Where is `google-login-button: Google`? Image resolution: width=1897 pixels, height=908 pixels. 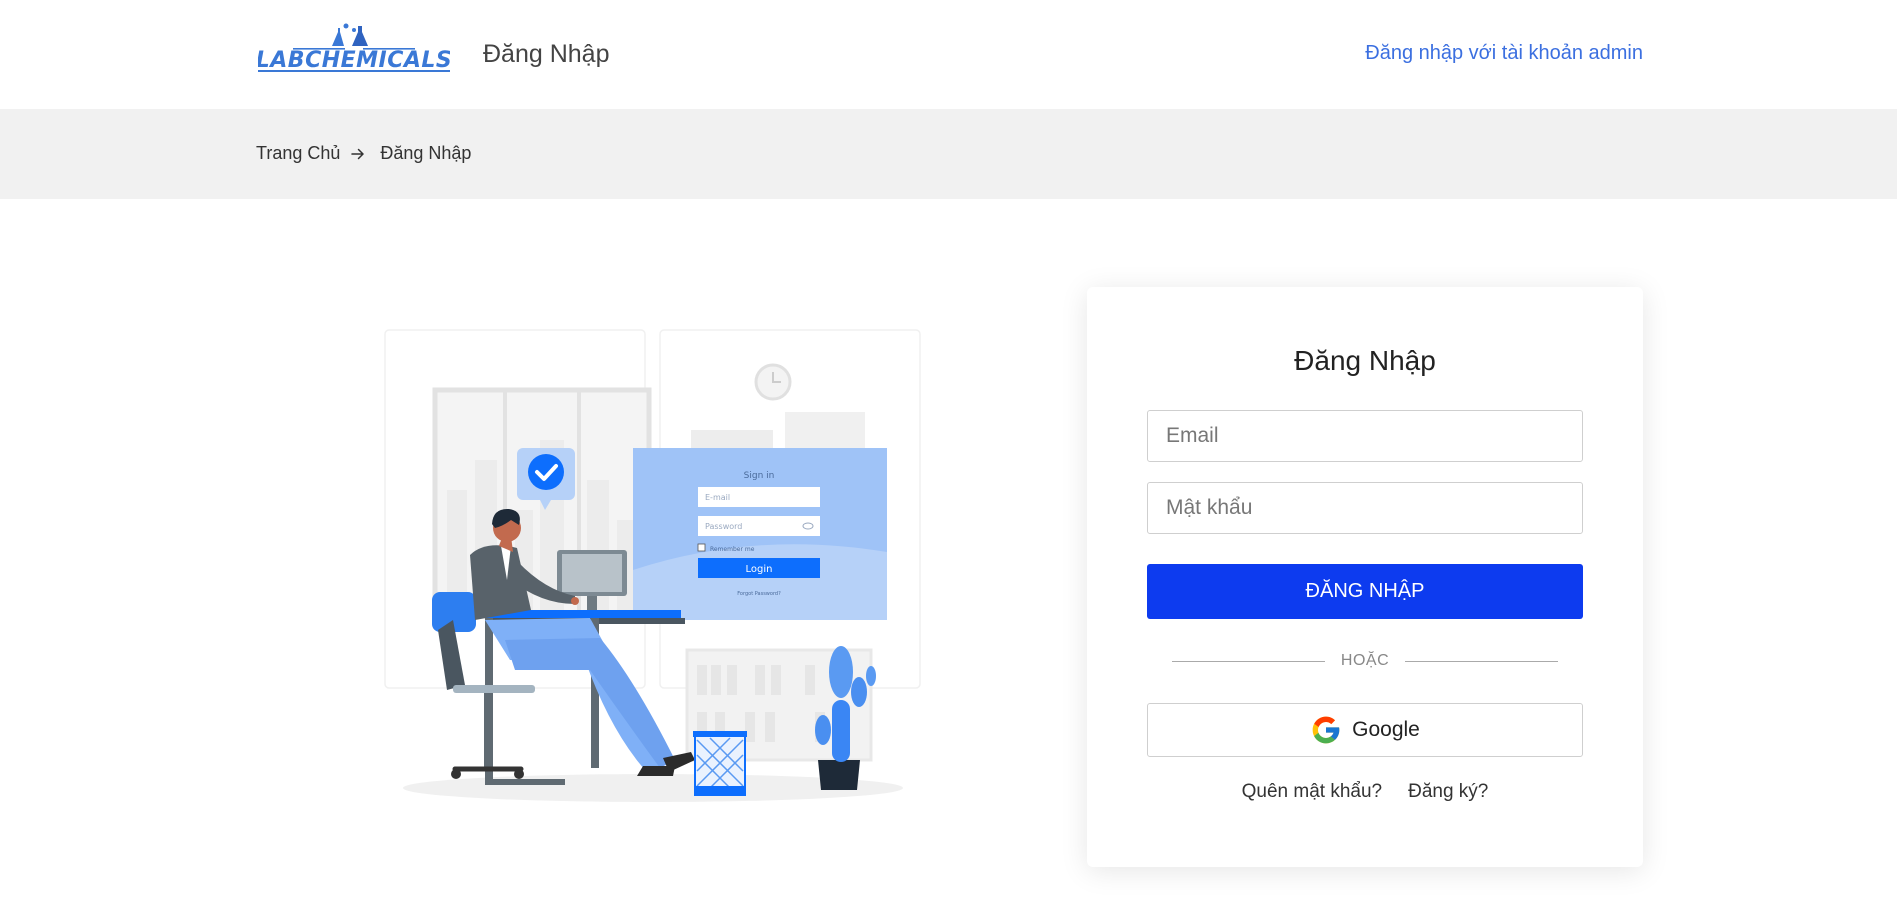
google-login-button: Google is located at coordinates (1365, 730).